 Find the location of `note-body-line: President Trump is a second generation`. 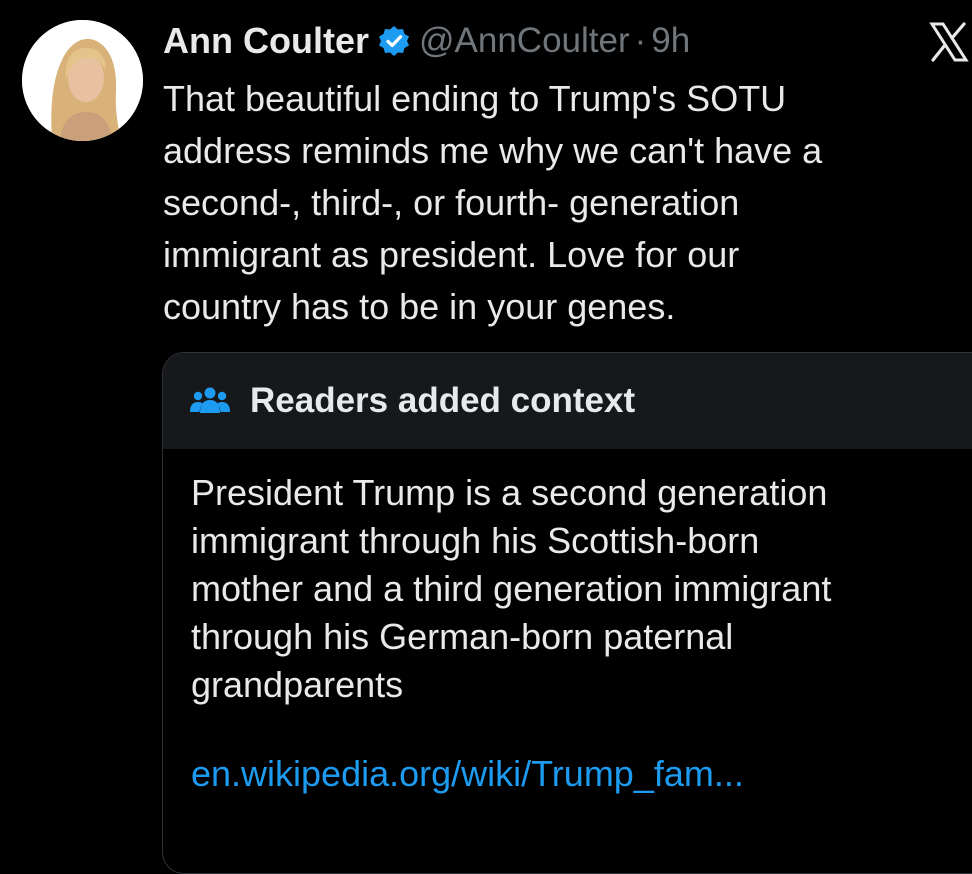

note-body-line: President Trump is a second generation is located at coordinates (509, 492).